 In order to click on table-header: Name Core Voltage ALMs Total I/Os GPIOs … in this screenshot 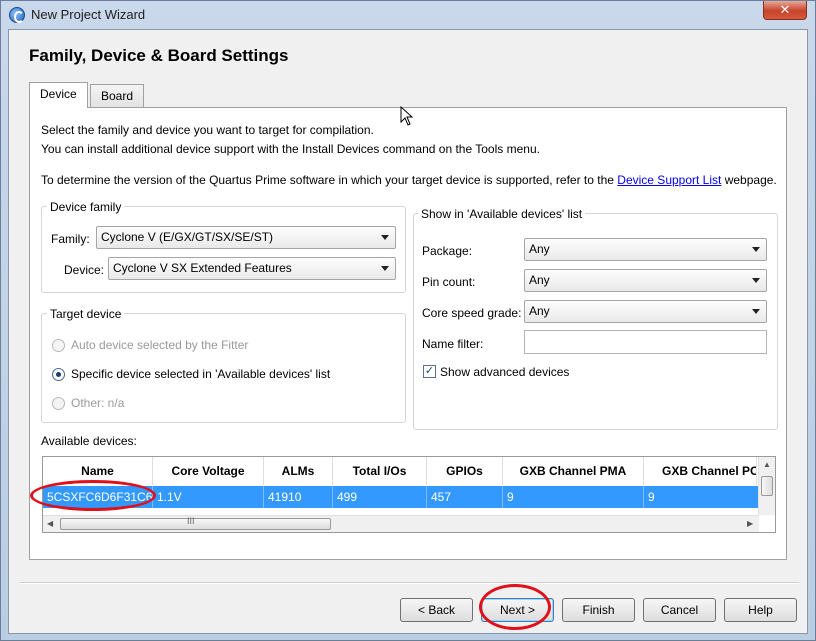, I will do `click(400, 471)`.